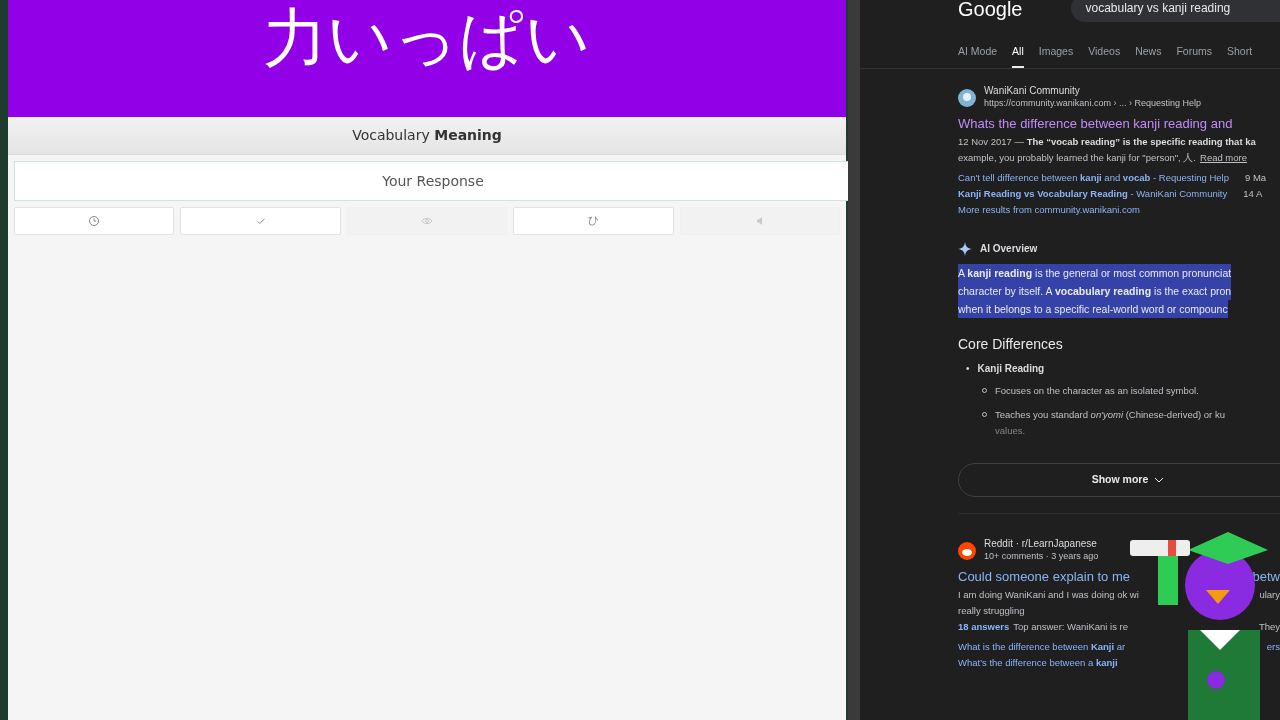 The width and height of the screenshot is (1280, 720). Describe the element at coordinates (1119, 209) in the screenshot. I see `more-results-link: More results from community.wanikani.com` at that location.